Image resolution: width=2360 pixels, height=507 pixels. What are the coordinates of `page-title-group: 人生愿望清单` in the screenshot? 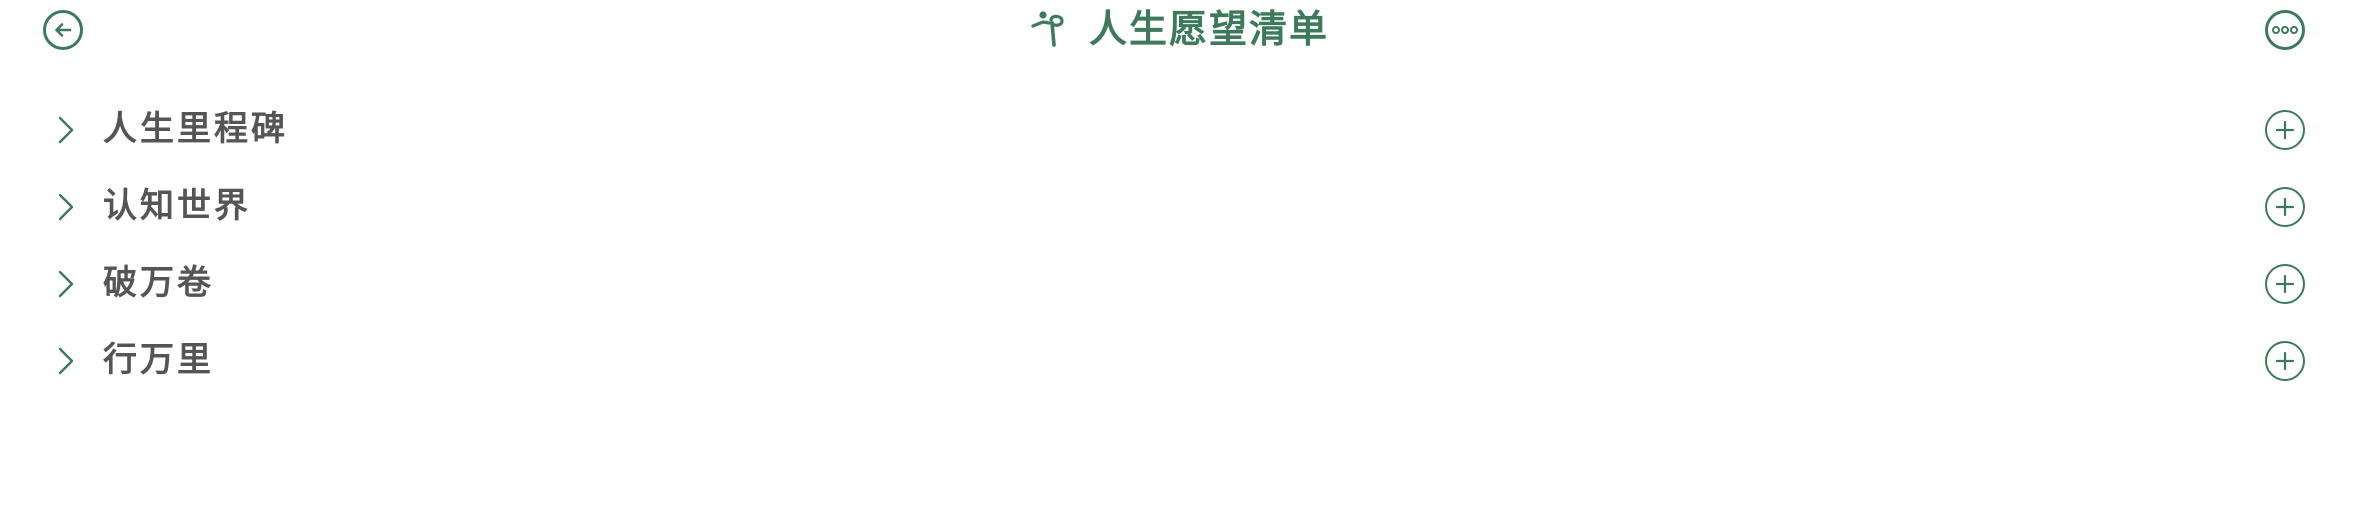 It's located at (1180, 29).